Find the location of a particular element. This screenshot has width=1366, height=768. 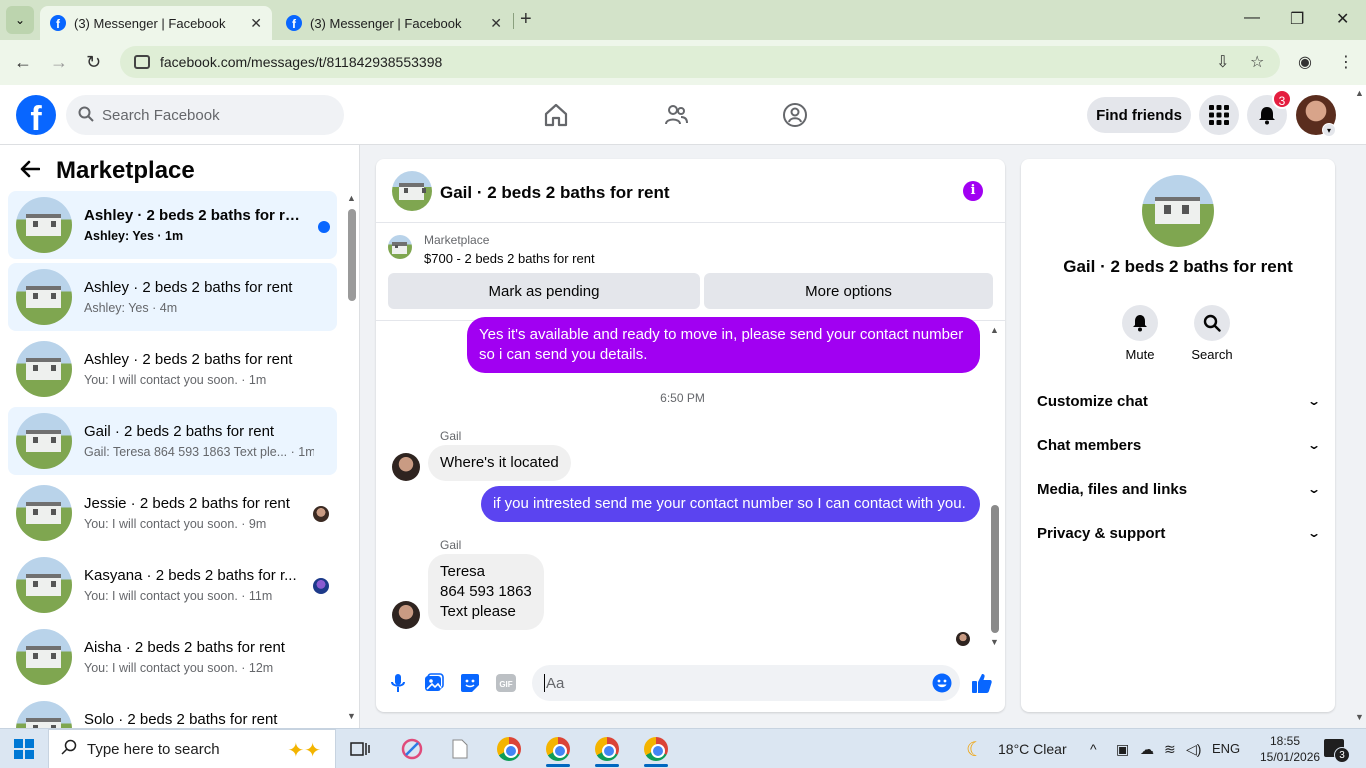

install-app-icon: ⇩ is located at coordinates (1222, 62).